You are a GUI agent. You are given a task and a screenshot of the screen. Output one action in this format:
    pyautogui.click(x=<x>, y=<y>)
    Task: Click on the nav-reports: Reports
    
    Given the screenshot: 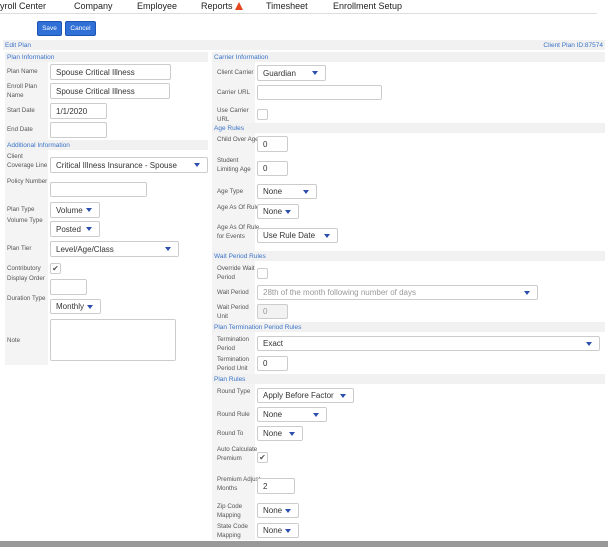 What is the action you would take?
    pyautogui.click(x=222, y=6)
    